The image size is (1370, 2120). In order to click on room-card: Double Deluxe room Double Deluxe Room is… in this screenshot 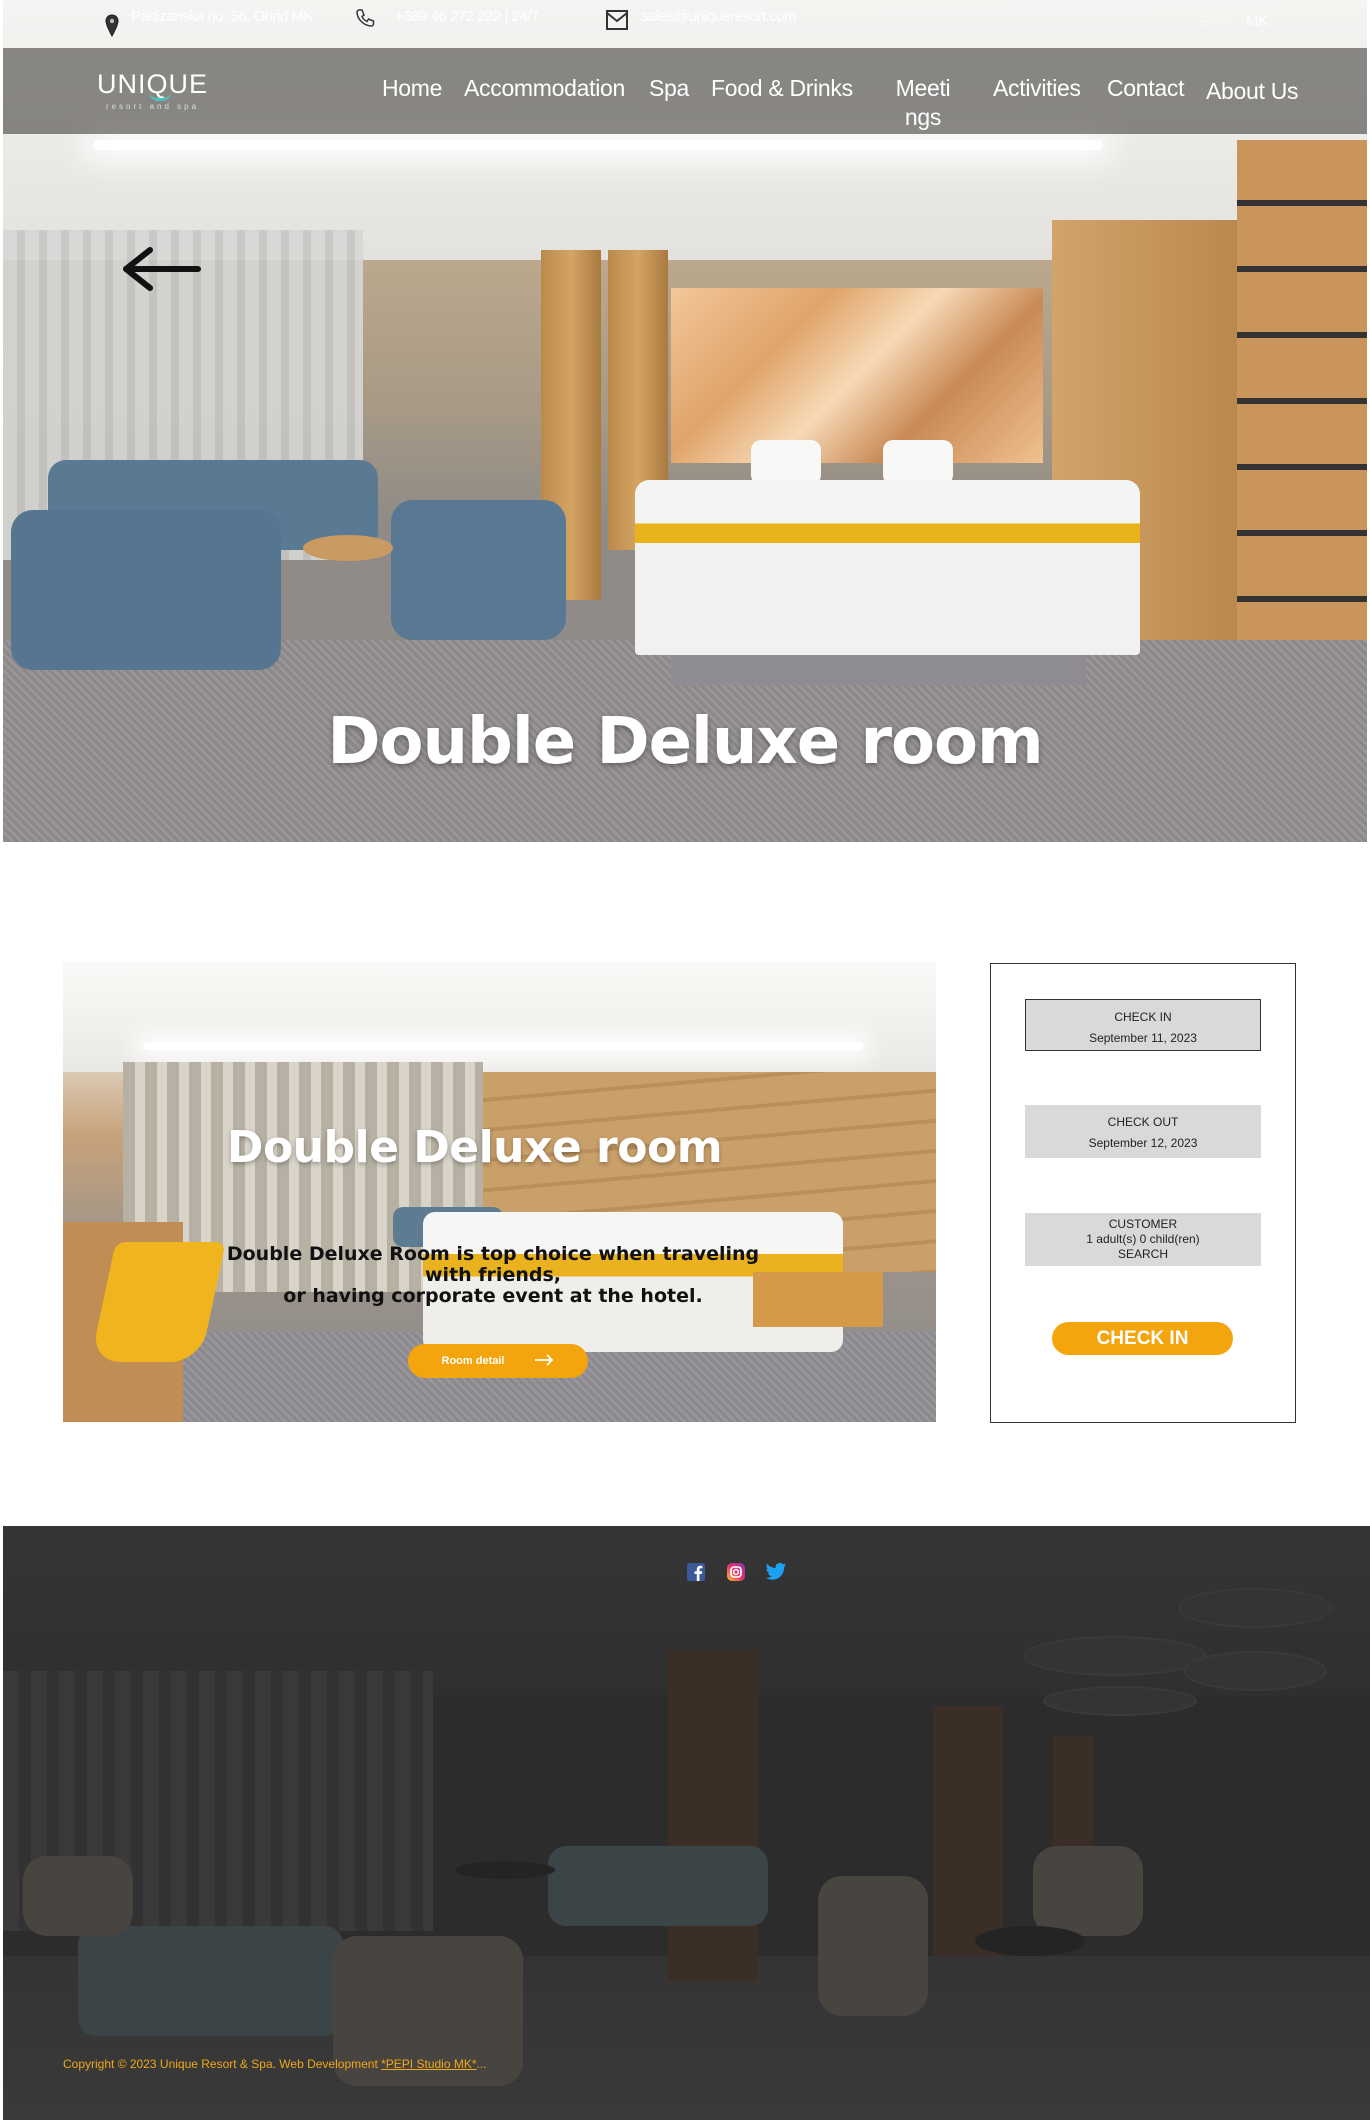, I will do `click(499, 1192)`.